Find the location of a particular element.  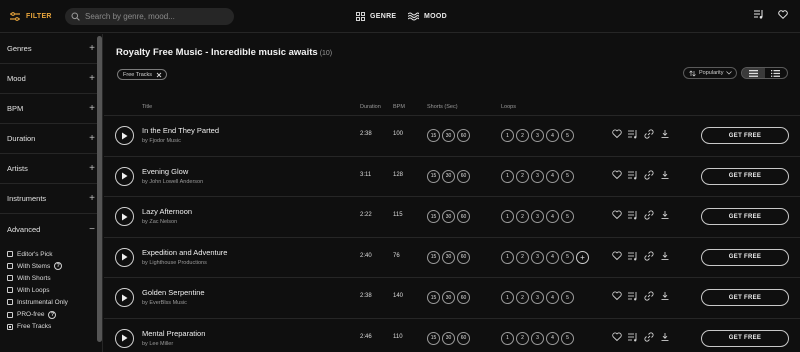

advanced-option: With Shorts is located at coordinates (51, 278).